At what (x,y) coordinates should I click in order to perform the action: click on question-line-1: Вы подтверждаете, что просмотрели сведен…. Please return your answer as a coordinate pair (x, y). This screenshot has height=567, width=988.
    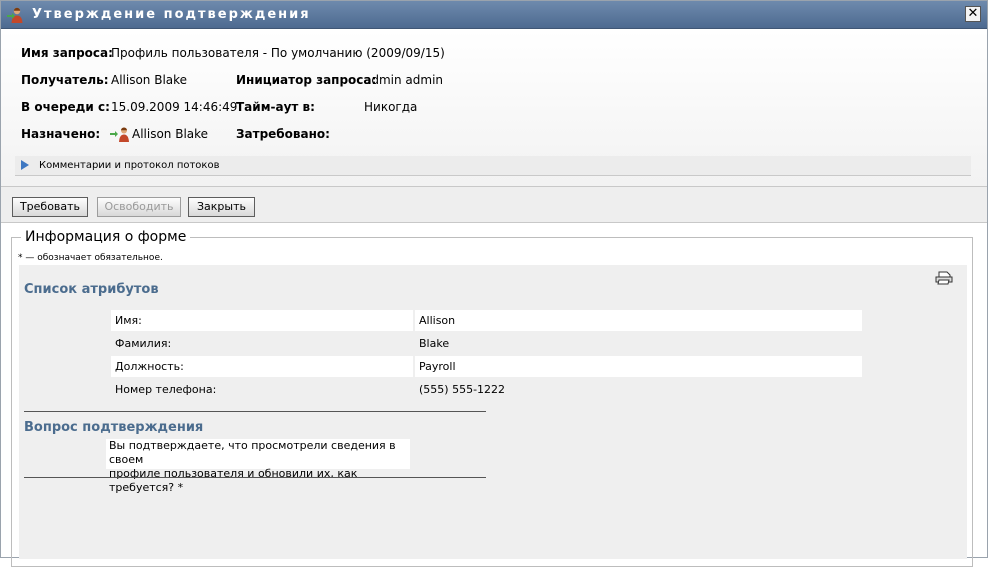
    Looking at the image, I should click on (252, 452).